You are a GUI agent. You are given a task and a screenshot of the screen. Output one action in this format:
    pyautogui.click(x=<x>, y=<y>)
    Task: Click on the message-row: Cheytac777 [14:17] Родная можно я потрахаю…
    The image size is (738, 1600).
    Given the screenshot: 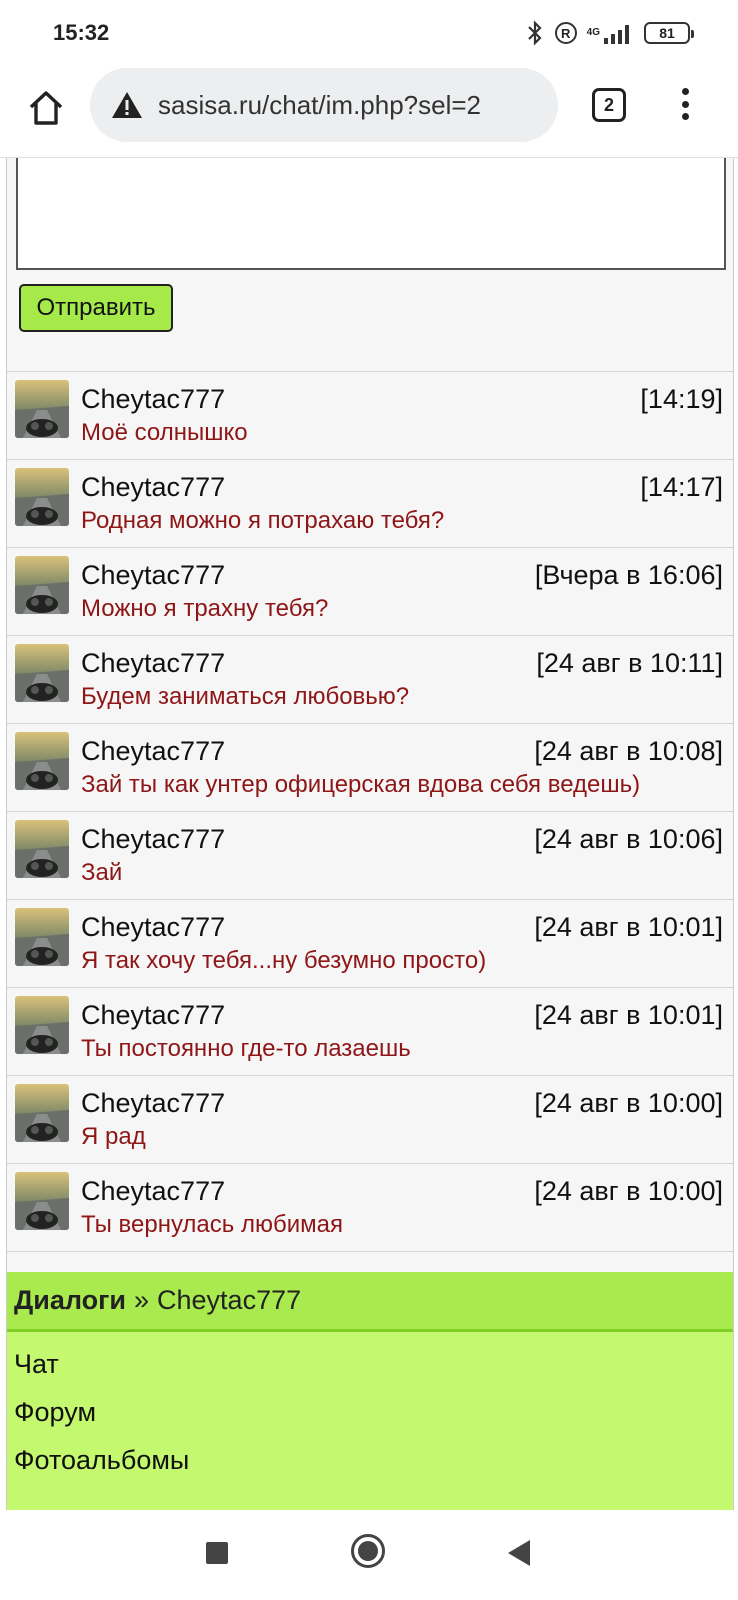 What is the action you would take?
    pyautogui.click(x=370, y=504)
    